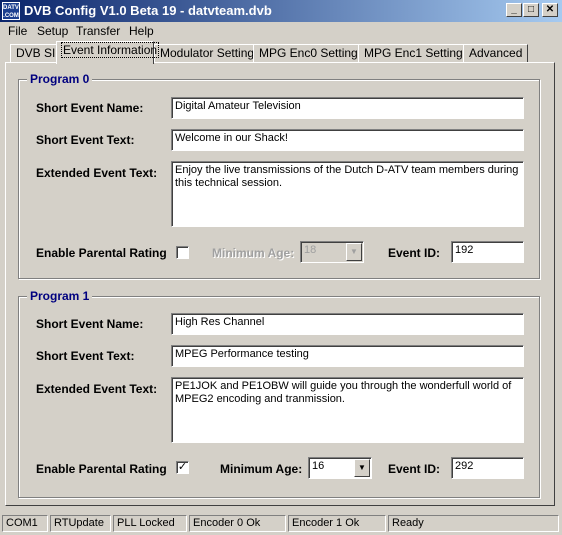  Describe the element at coordinates (473, 523) in the screenshot. I see `status-ready: Ready` at that location.